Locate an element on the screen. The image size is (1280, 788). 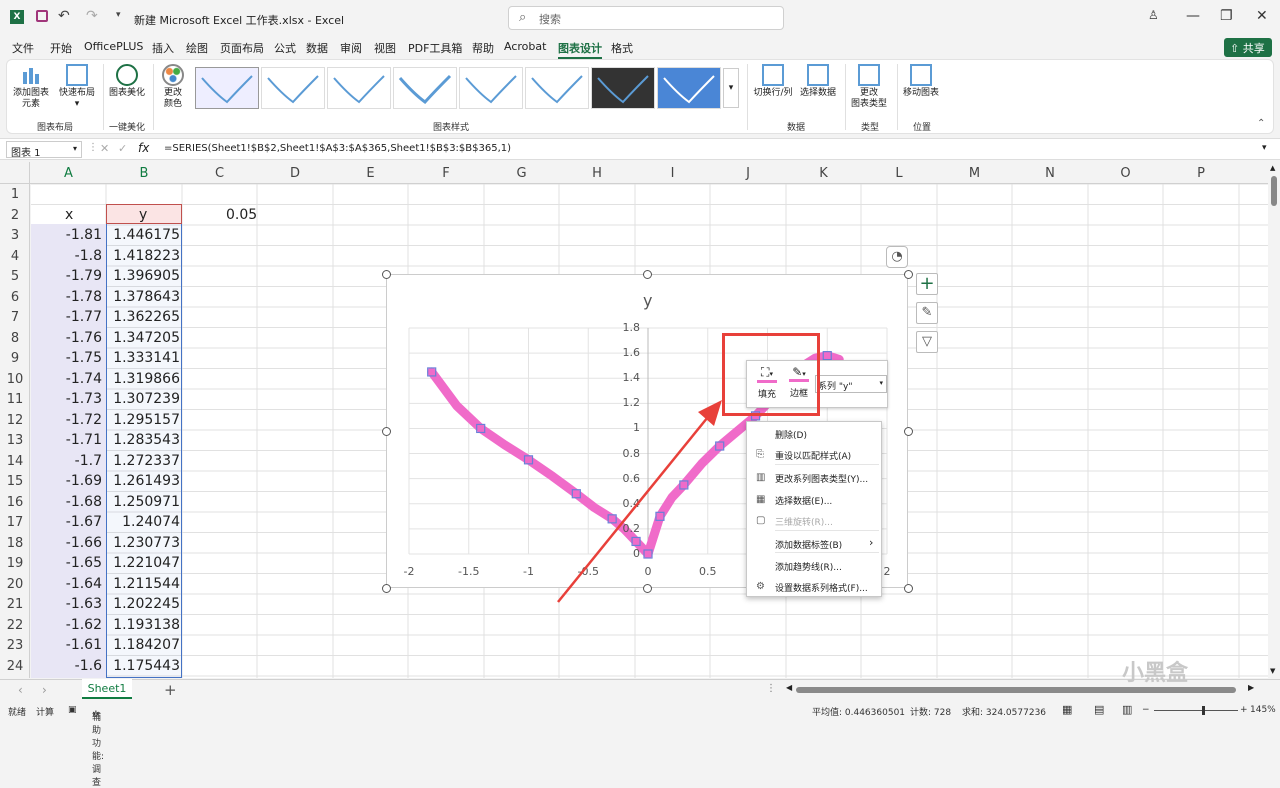
cell-B11: 1.307239 is located at coordinates (142, 399).